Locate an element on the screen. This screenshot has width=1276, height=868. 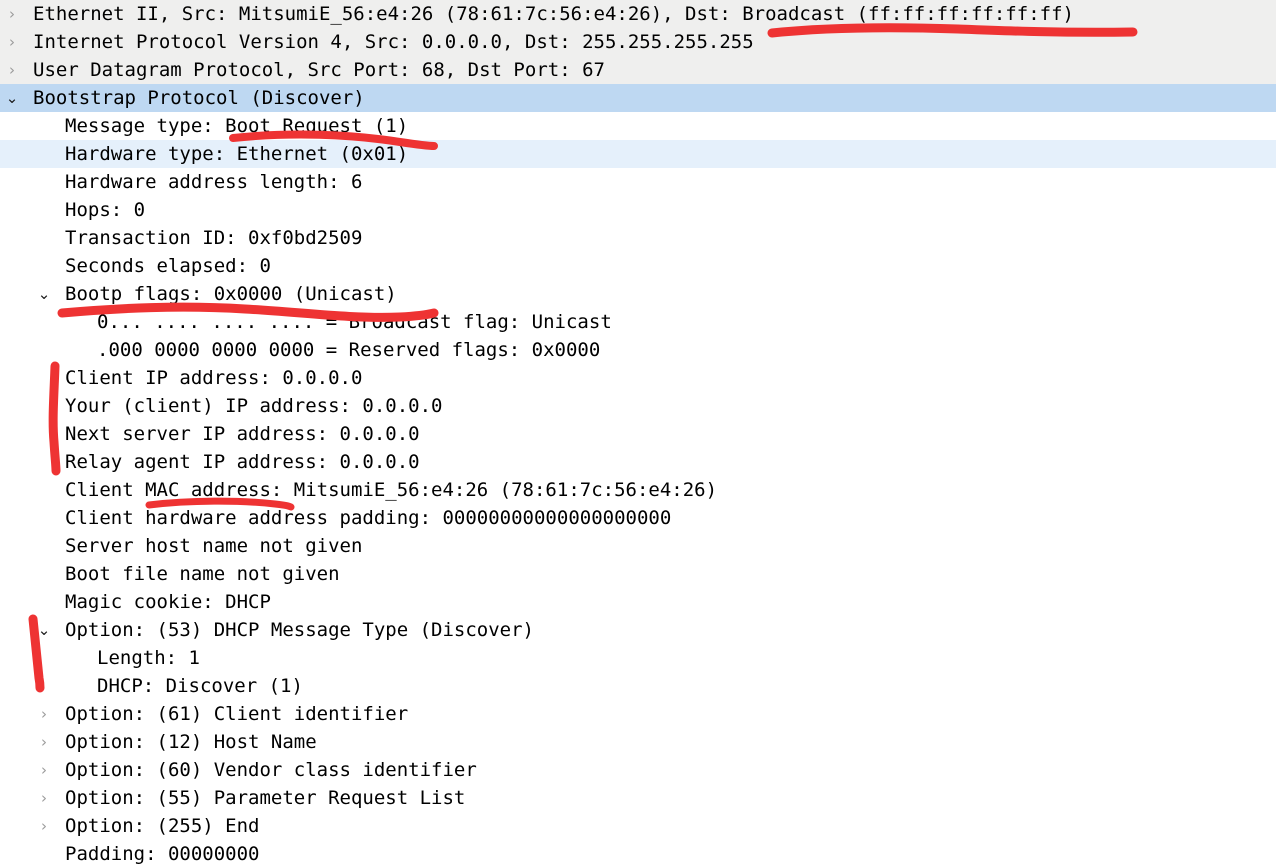
protocol-tree-row: Relay agent IP address: 0.0.0.0 is located at coordinates (638, 462).